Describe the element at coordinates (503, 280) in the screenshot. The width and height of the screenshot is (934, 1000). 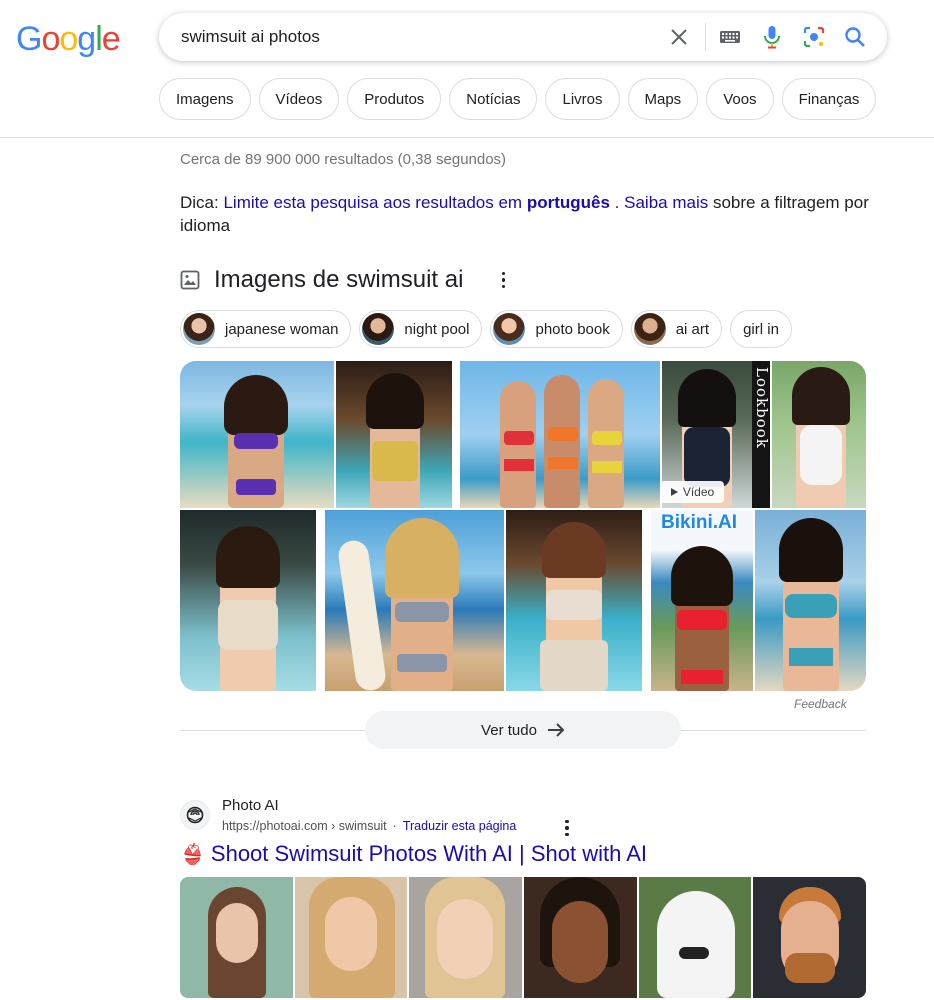
I see `more-options-icon` at that location.